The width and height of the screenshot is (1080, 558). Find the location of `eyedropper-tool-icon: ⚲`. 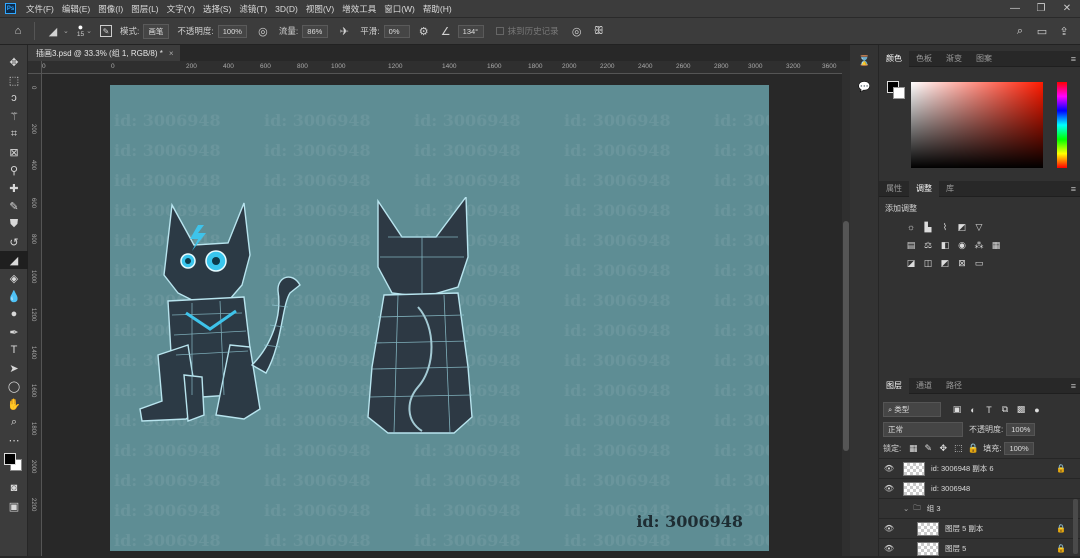

eyedropper-tool-icon: ⚲ is located at coordinates (14, 170).